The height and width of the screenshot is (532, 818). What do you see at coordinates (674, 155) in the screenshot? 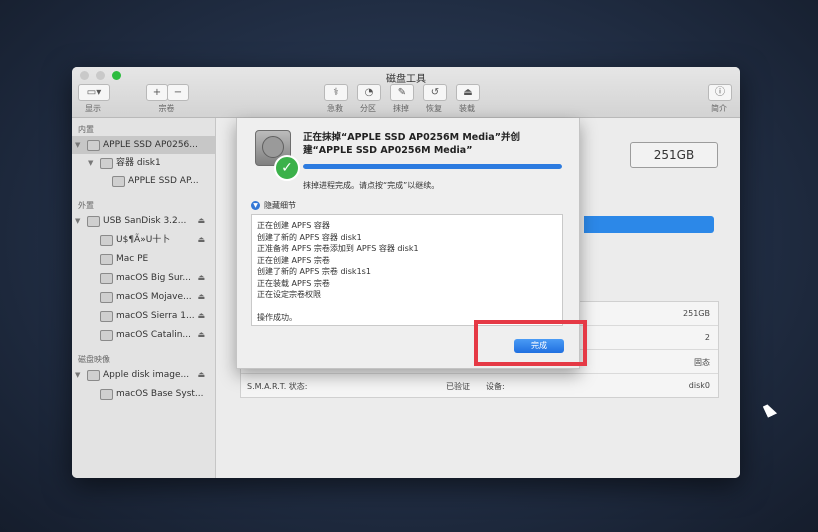
I see `capacity-box: 251GB` at bounding box center [674, 155].